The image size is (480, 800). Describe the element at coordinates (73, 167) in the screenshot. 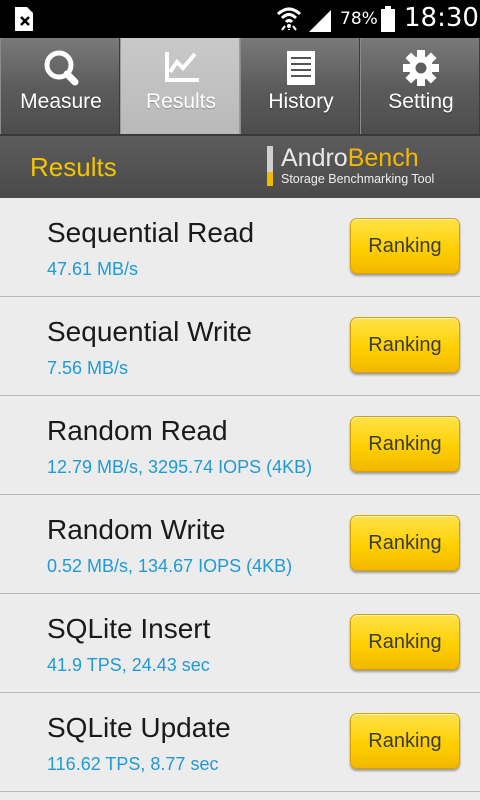

I see `page-title: Results` at that location.